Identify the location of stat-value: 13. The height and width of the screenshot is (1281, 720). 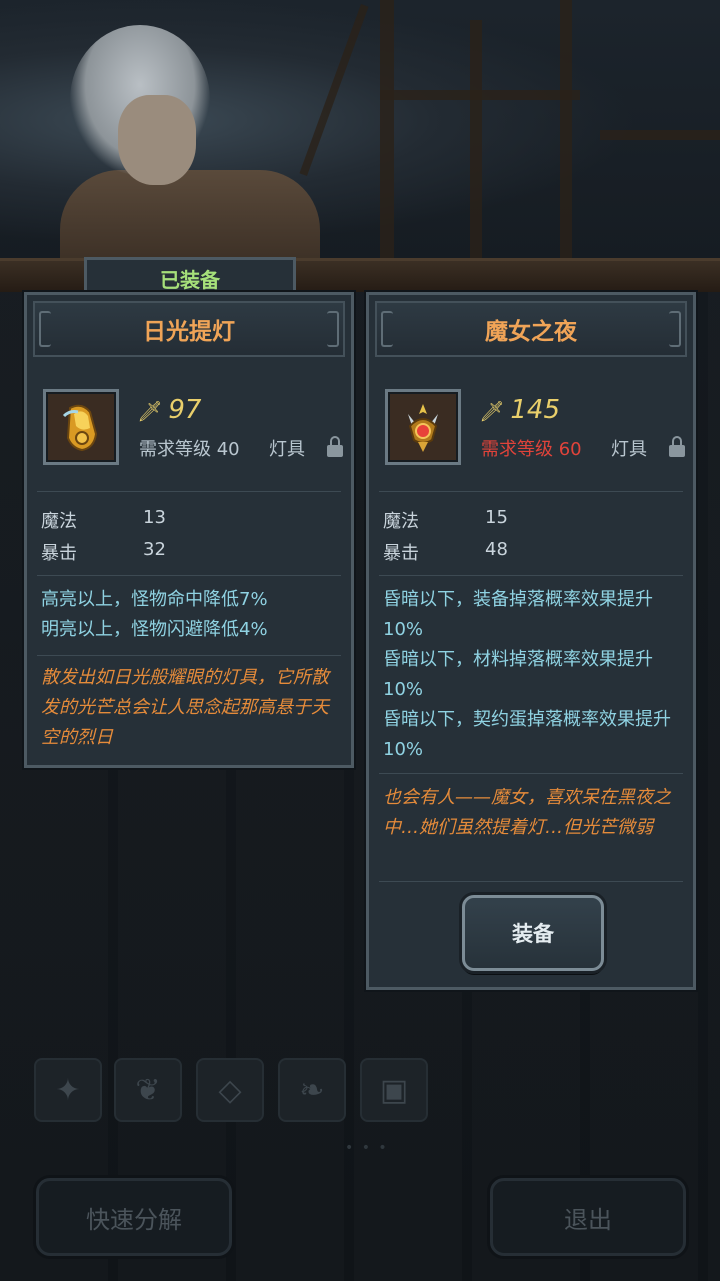
(154, 517).